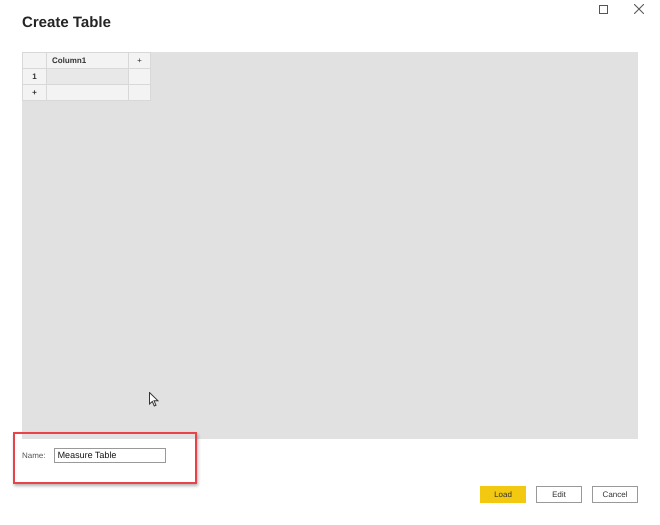 The width and height of the screenshot is (660, 525). Describe the element at coordinates (67, 23) in the screenshot. I see `window-title: Create Table` at that location.